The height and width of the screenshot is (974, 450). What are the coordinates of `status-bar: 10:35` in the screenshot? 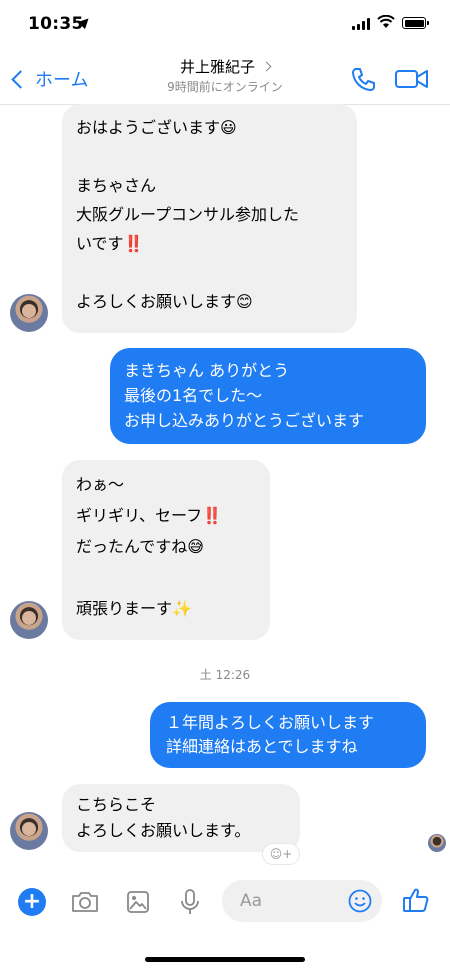 It's located at (225, 22).